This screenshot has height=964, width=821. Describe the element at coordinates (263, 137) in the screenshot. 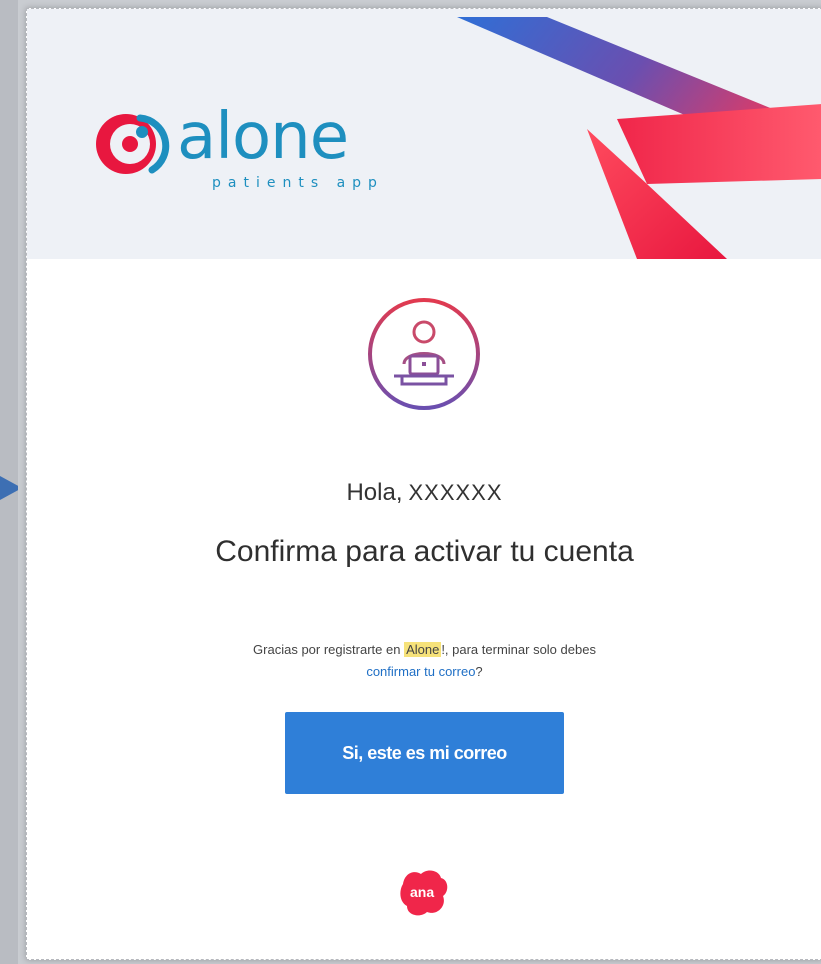

I see `logo-wordmark: alone` at that location.